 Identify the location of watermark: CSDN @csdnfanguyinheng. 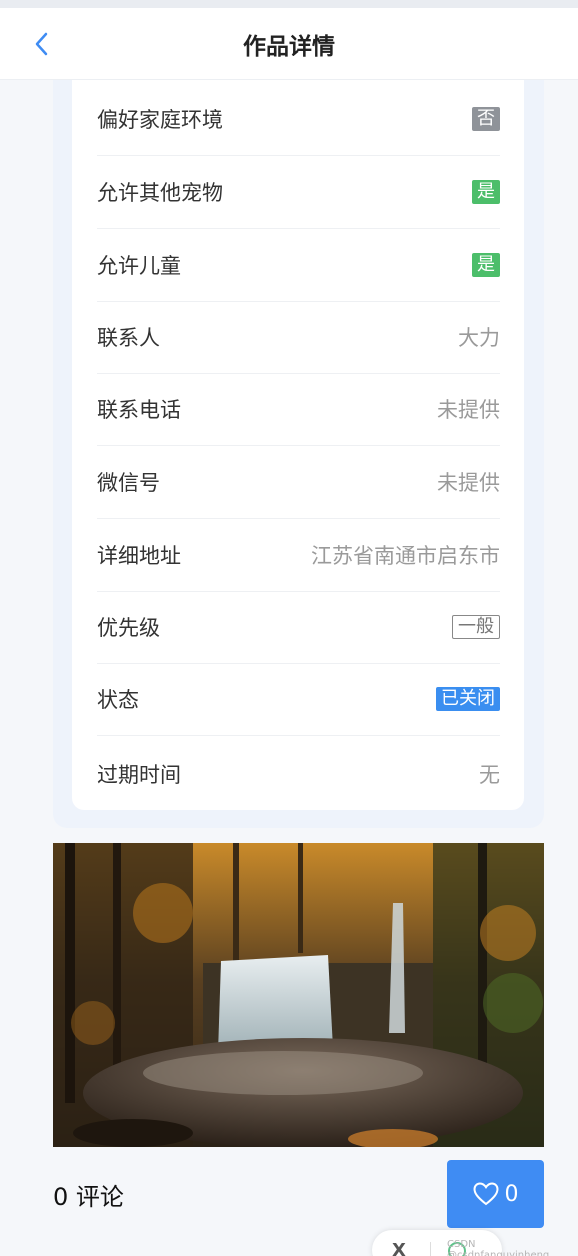
(498, 1247).